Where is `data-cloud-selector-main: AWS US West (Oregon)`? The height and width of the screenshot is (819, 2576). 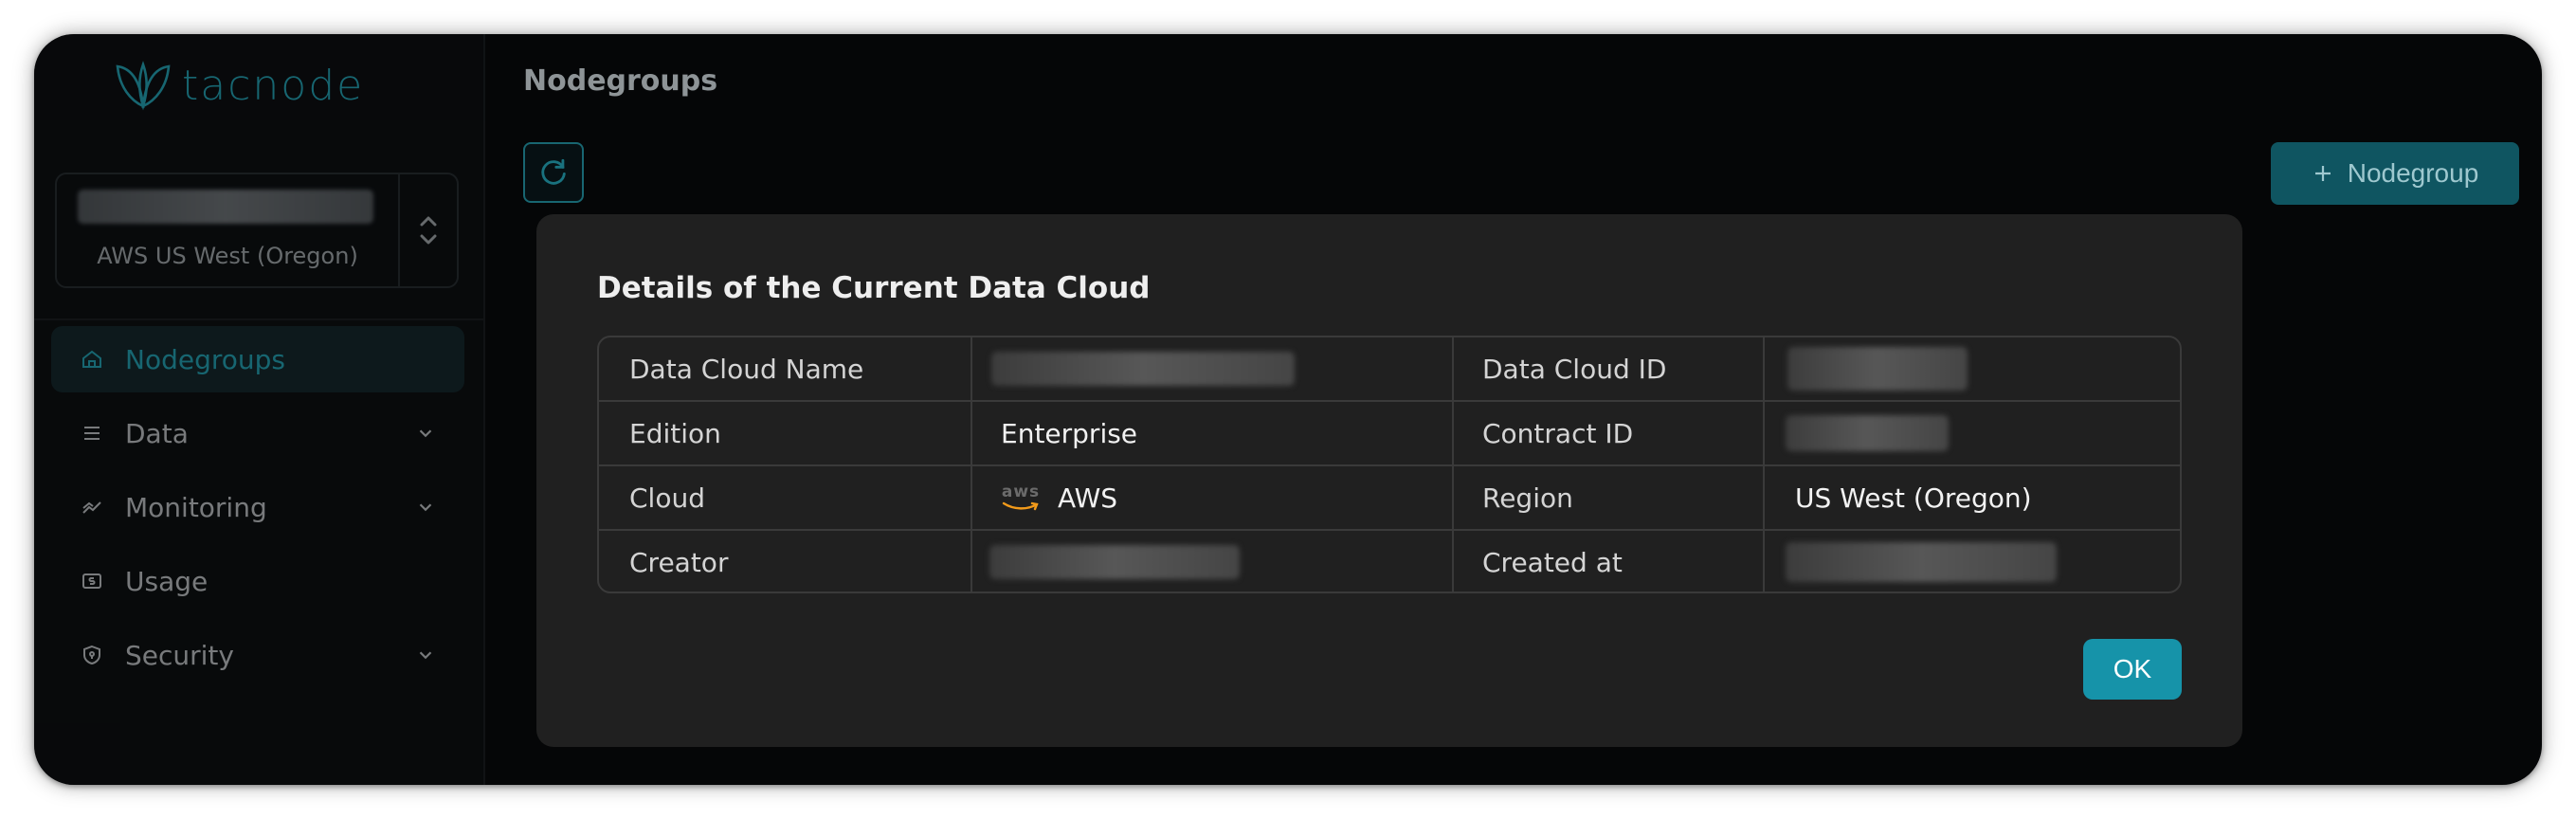 data-cloud-selector-main: AWS US West (Oregon) is located at coordinates (228, 230).